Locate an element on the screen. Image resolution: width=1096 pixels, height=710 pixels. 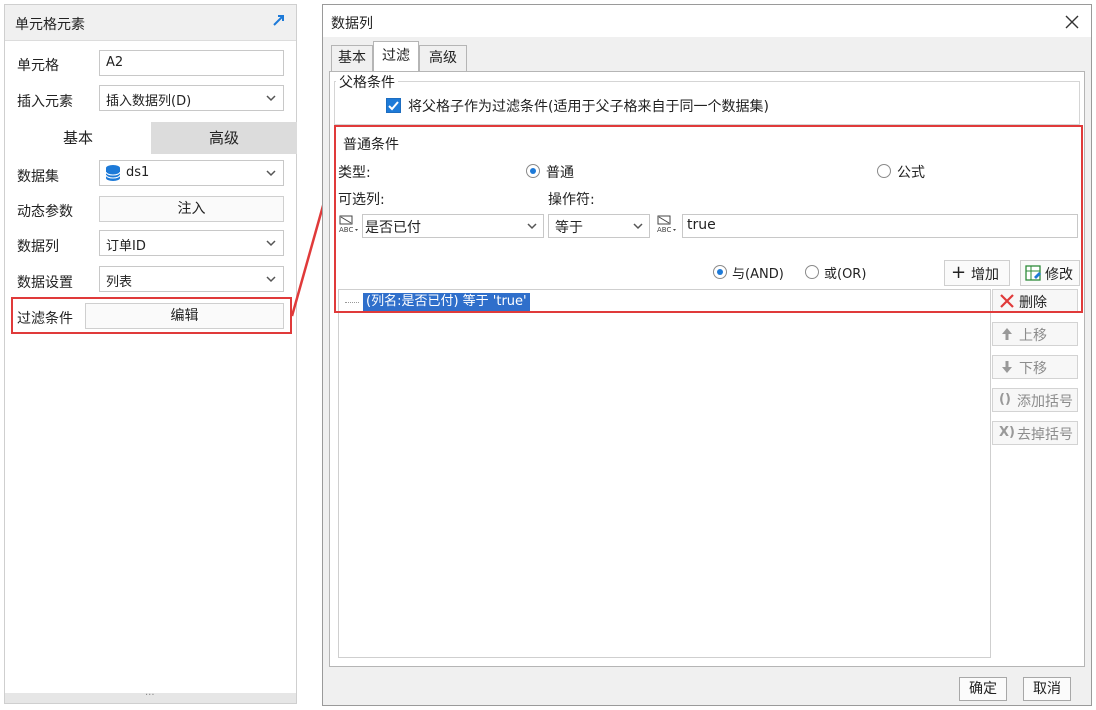
dataset-select: ds1 is located at coordinates (191, 173).